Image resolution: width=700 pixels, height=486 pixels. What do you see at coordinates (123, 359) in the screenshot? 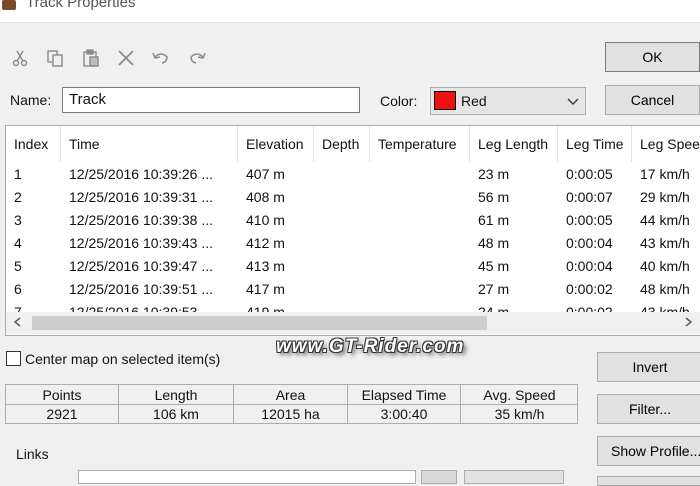
I see `center-map-label: Center map on selected item(s)` at bounding box center [123, 359].